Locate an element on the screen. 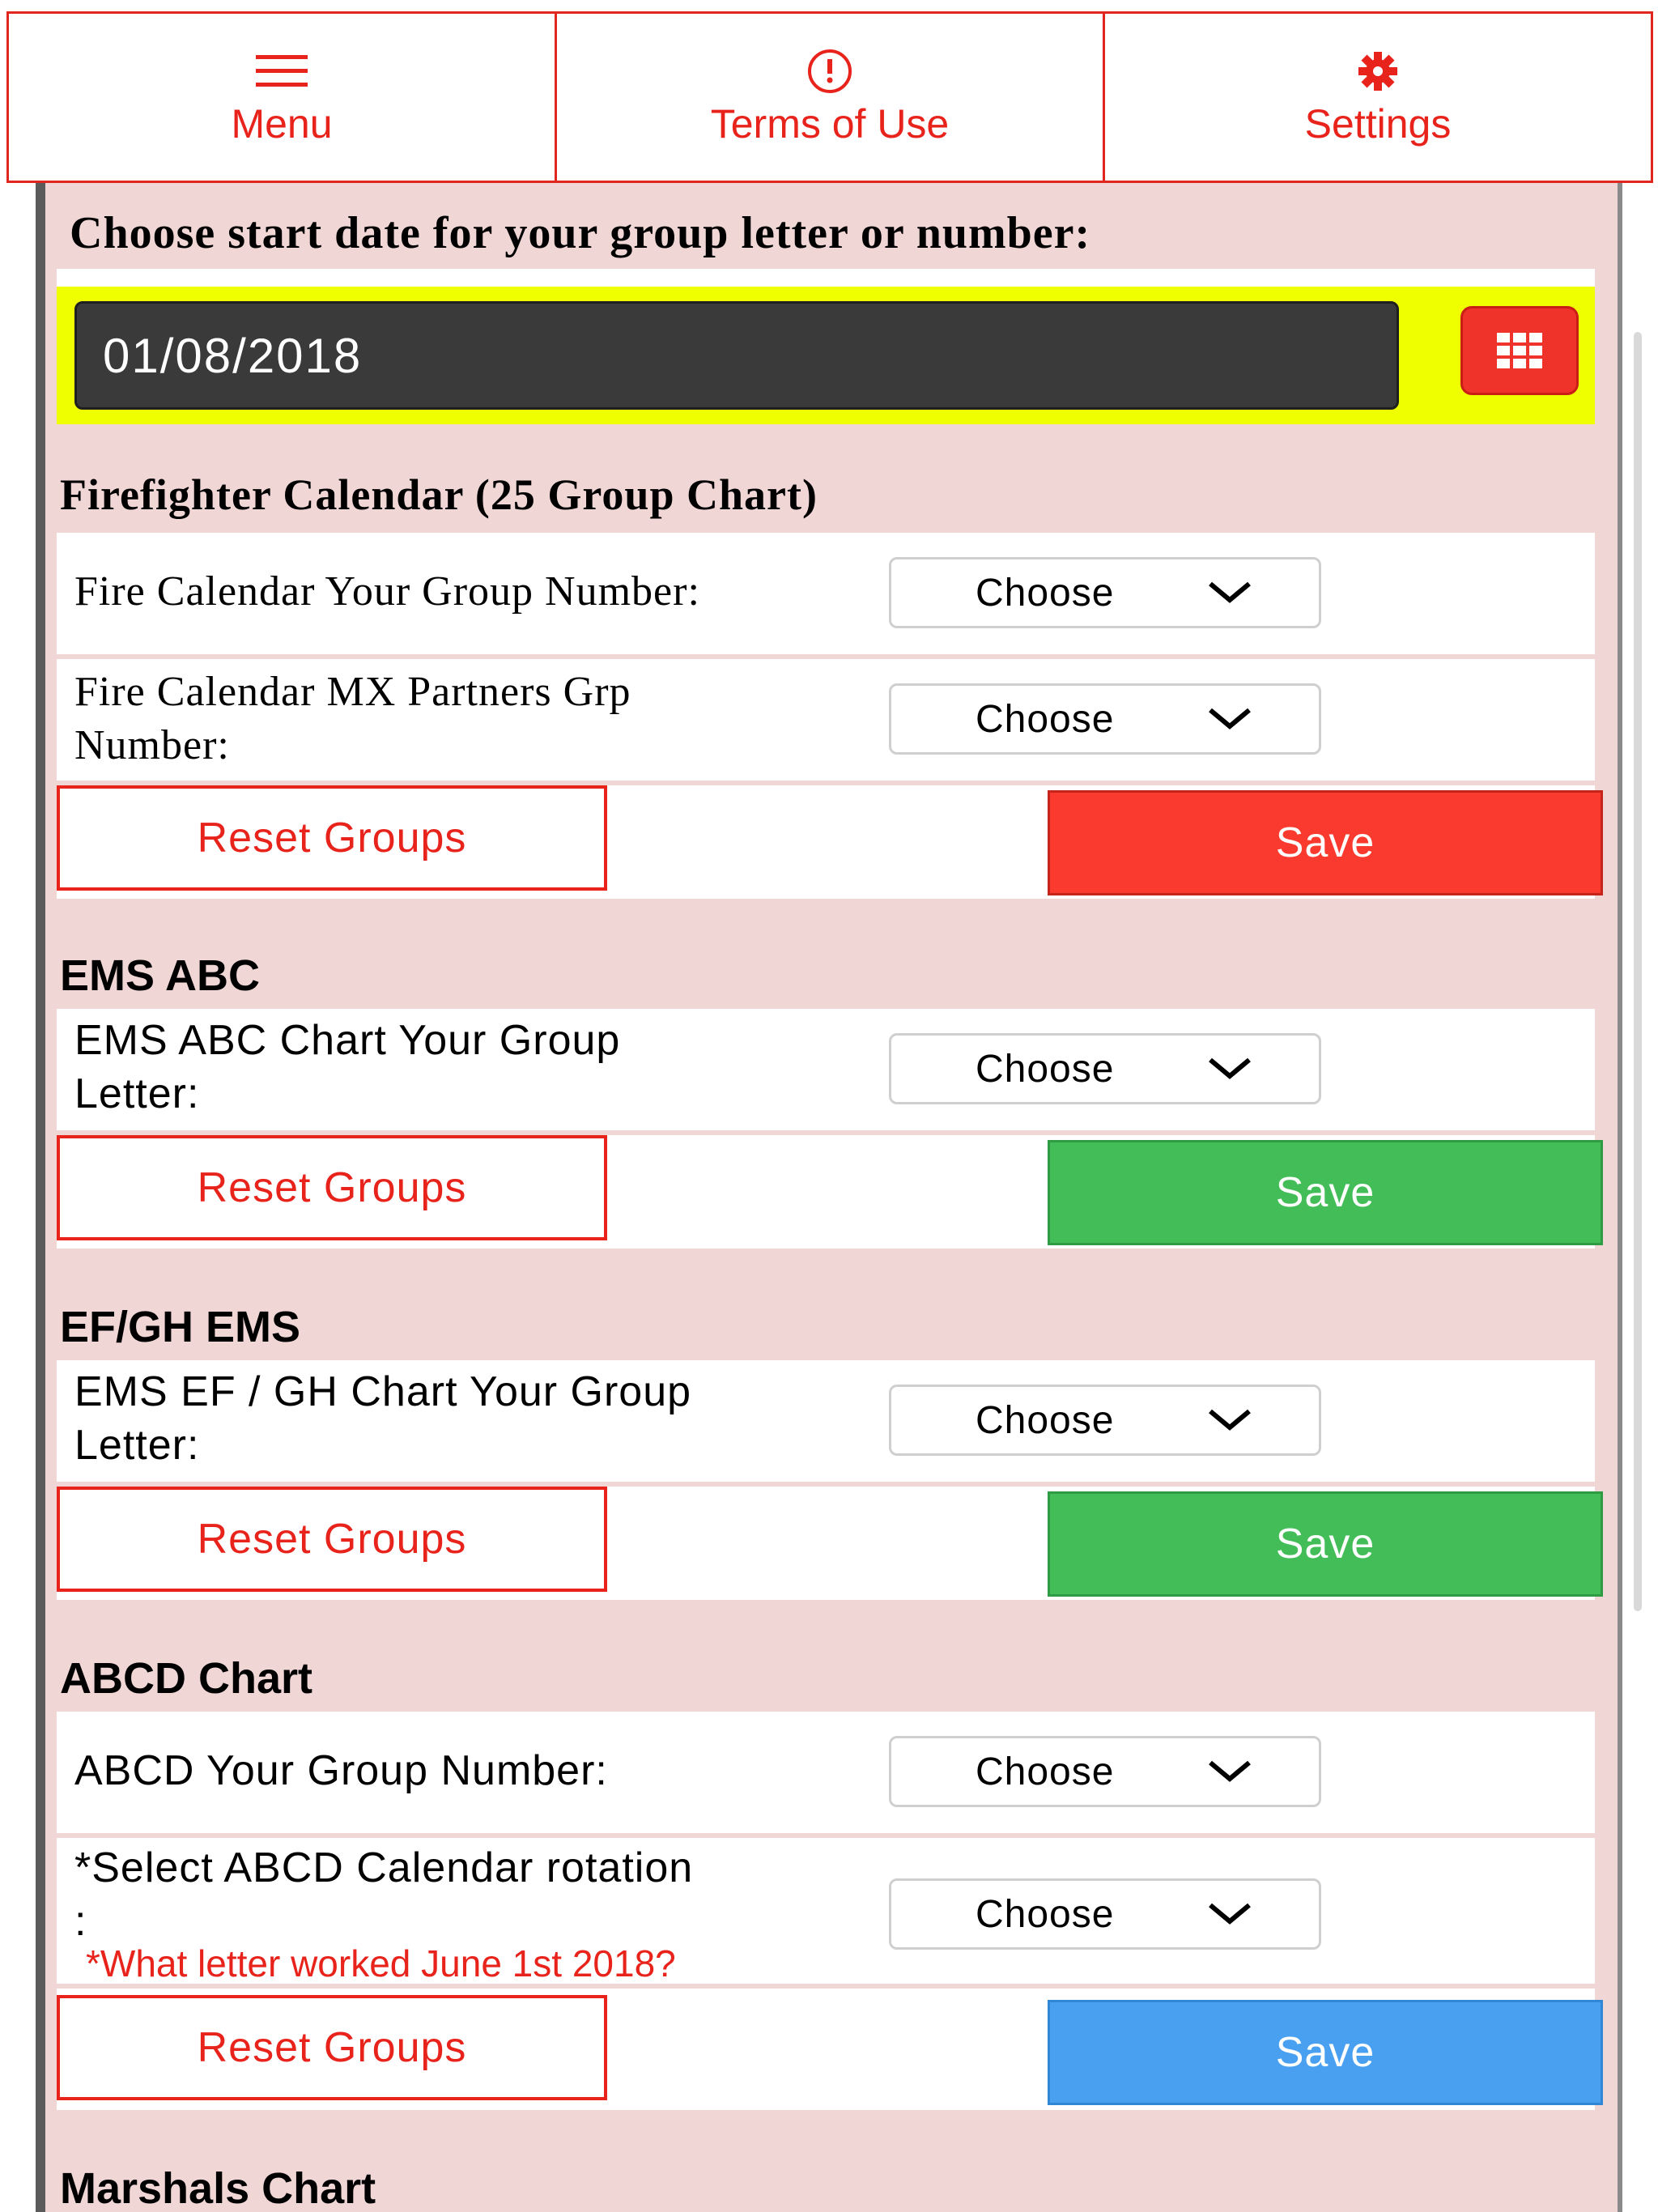 Image resolution: width=1658 pixels, height=2212 pixels. menu-button: Menu is located at coordinates (282, 98).